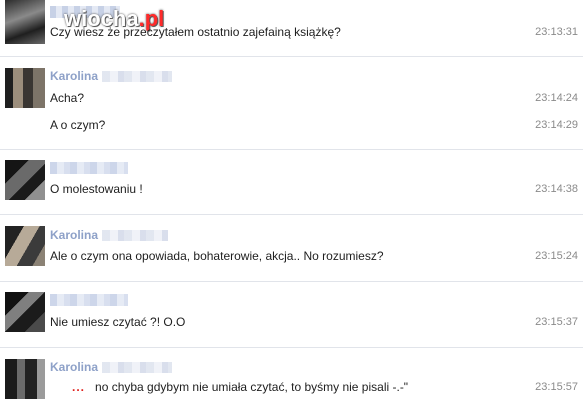 The image size is (583, 399). What do you see at coordinates (67, 98) in the screenshot?
I see `message-text: Acha?` at bounding box center [67, 98].